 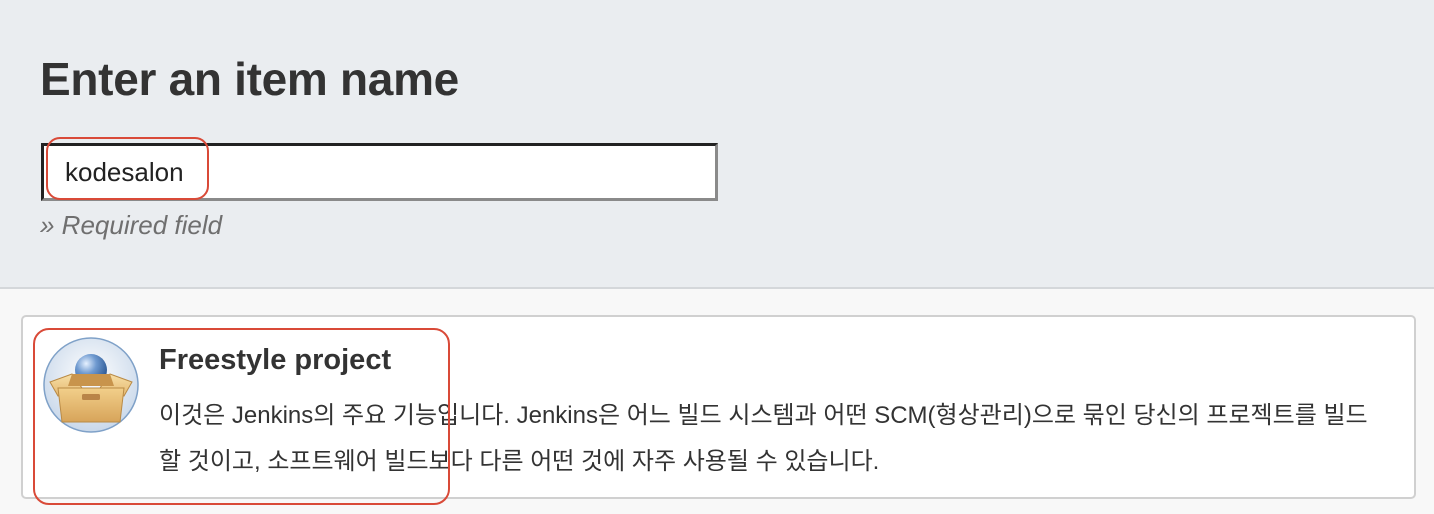 I want to click on page-title: Enter an item name, so click(x=249, y=79).